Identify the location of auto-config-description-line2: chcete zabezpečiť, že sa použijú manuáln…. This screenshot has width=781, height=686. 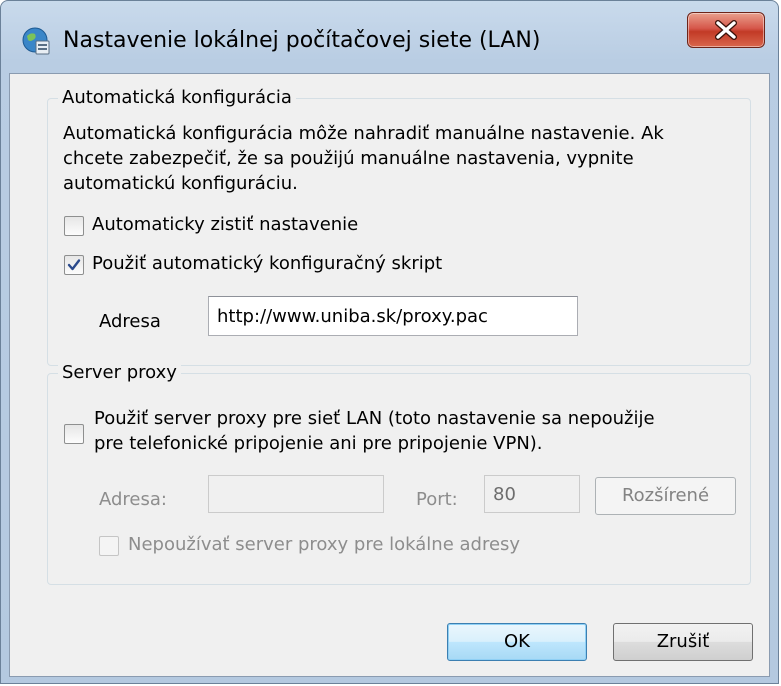
(348, 158).